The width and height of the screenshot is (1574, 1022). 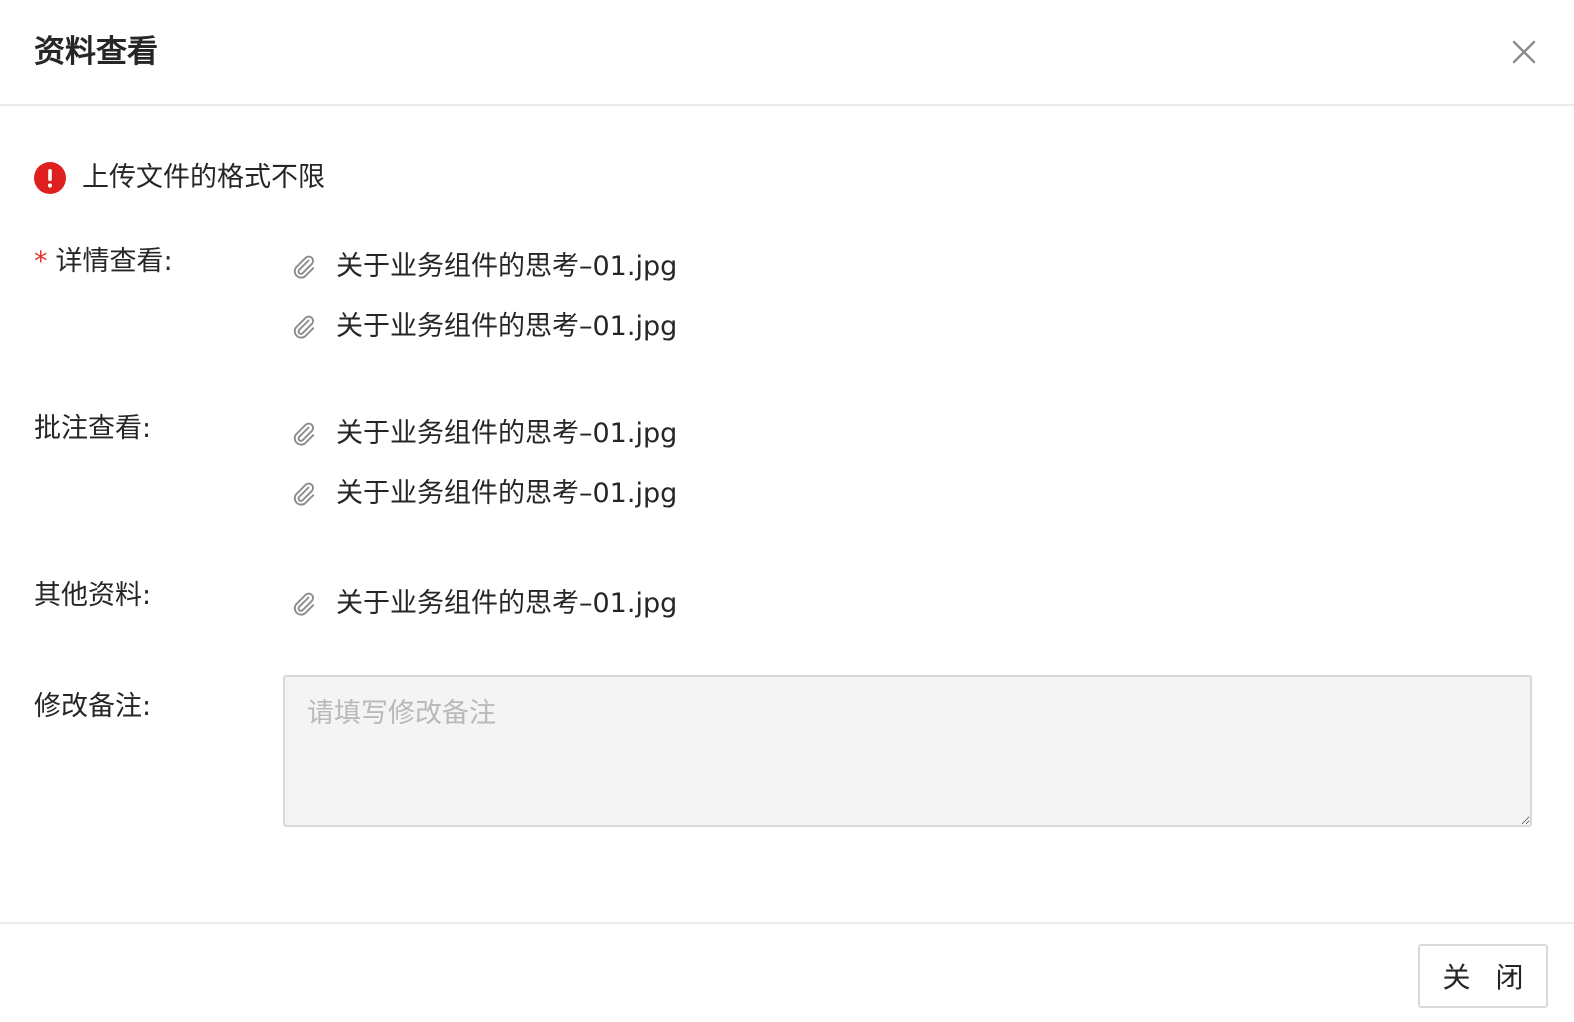 I want to click on detail-file-1: 关于业务组件的思考–01.jpg, so click(x=483, y=267).